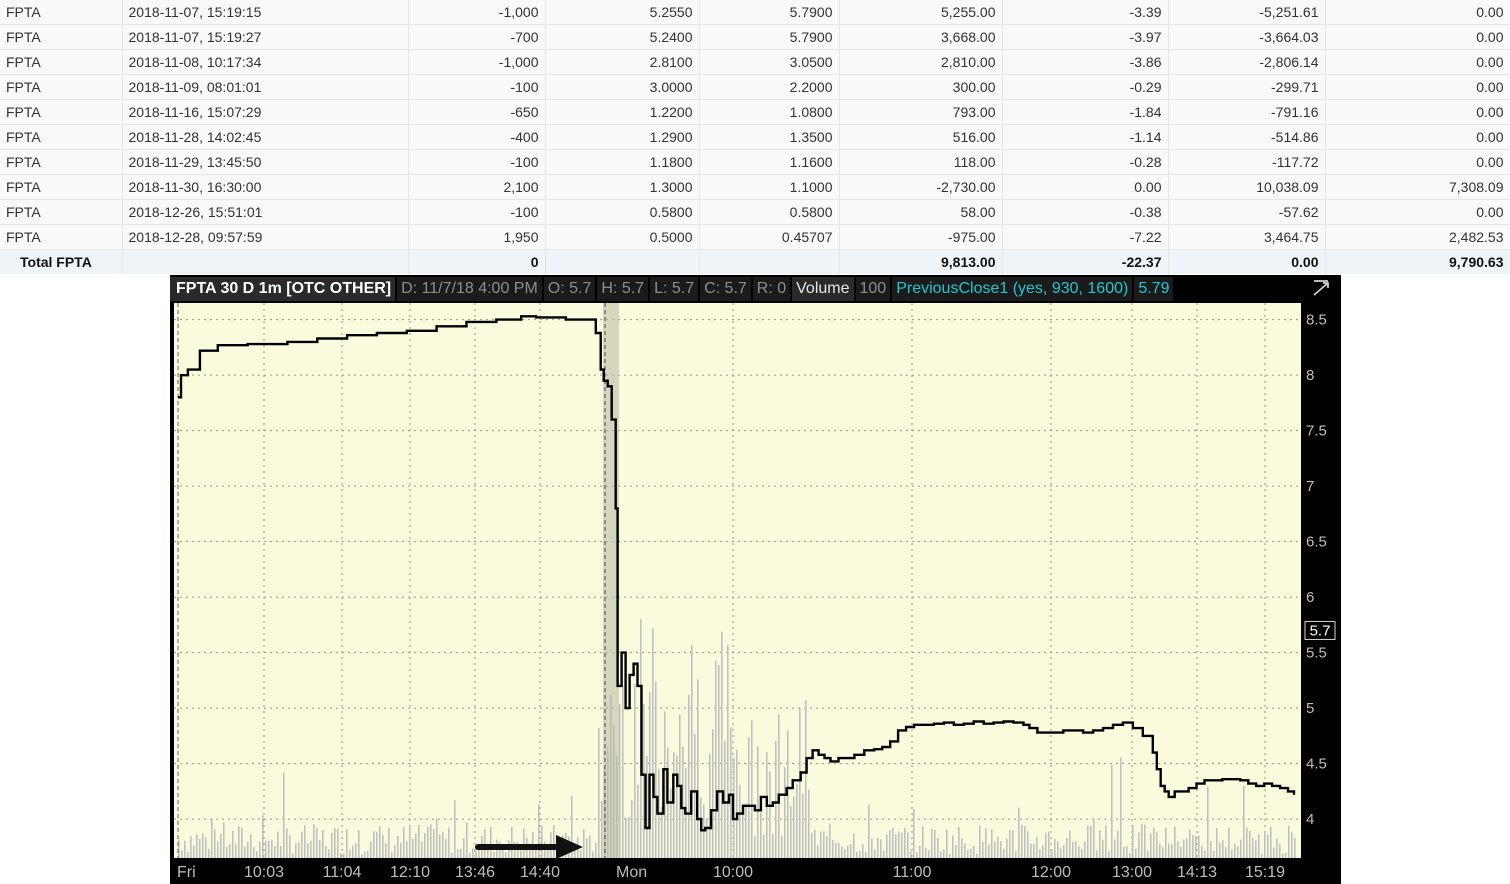 This screenshot has width=1510, height=884. What do you see at coordinates (1247, 12) in the screenshot?
I see `table-cell-basis: -5,251.61` at bounding box center [1247, 12].